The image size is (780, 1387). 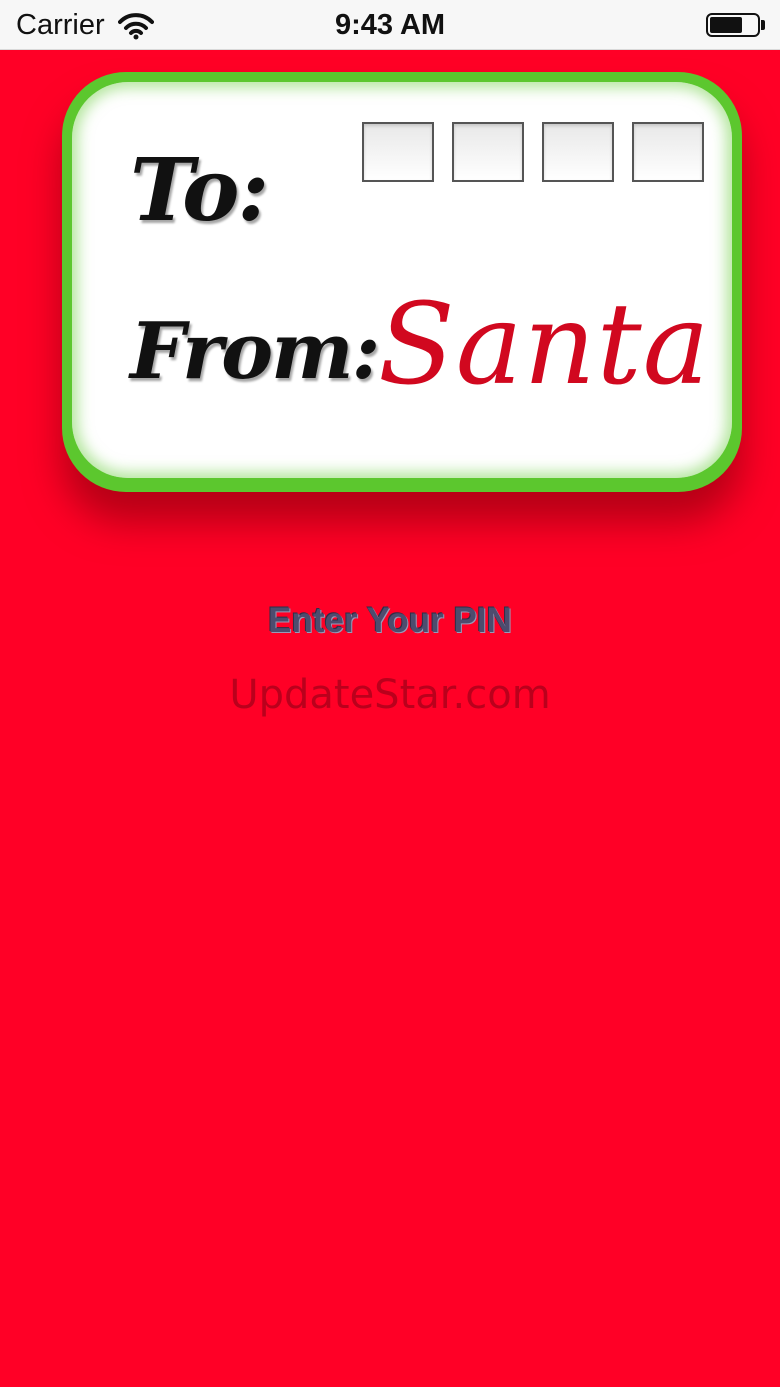 I want to click on pin-prompt: Enter Your PIN, so click(x=390, y=620).